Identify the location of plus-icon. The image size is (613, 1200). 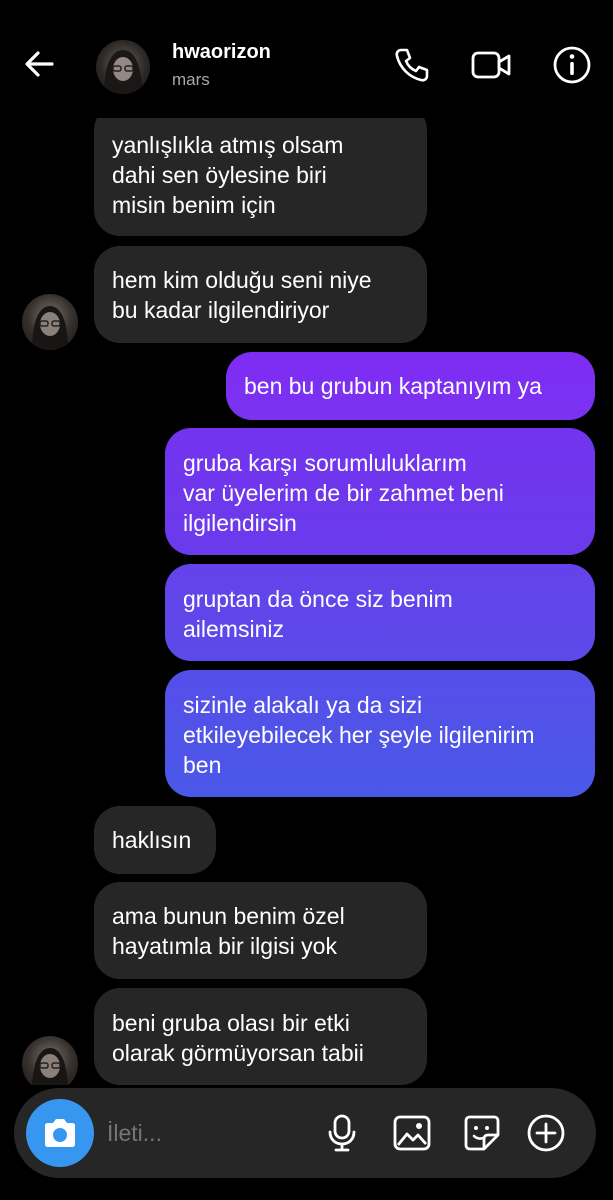
(546, 1133).